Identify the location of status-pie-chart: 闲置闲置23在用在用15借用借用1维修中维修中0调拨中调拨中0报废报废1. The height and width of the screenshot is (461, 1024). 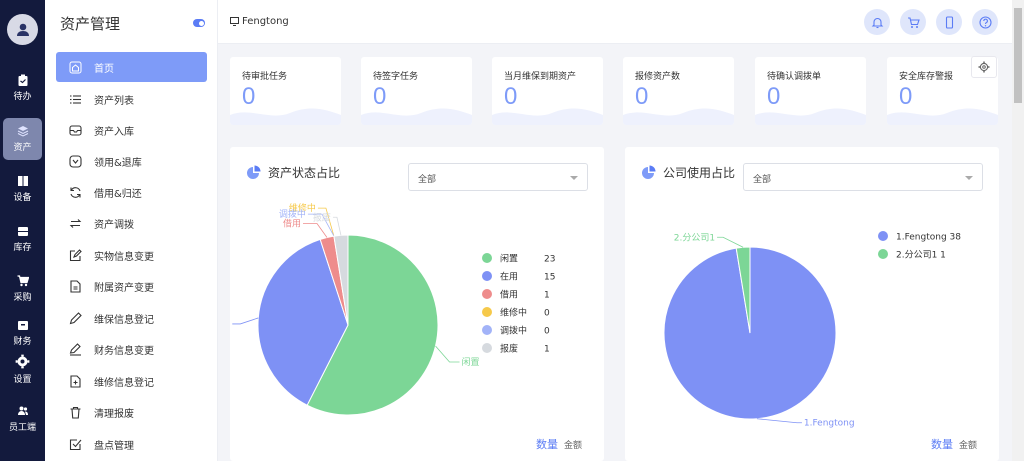
(392, 309).